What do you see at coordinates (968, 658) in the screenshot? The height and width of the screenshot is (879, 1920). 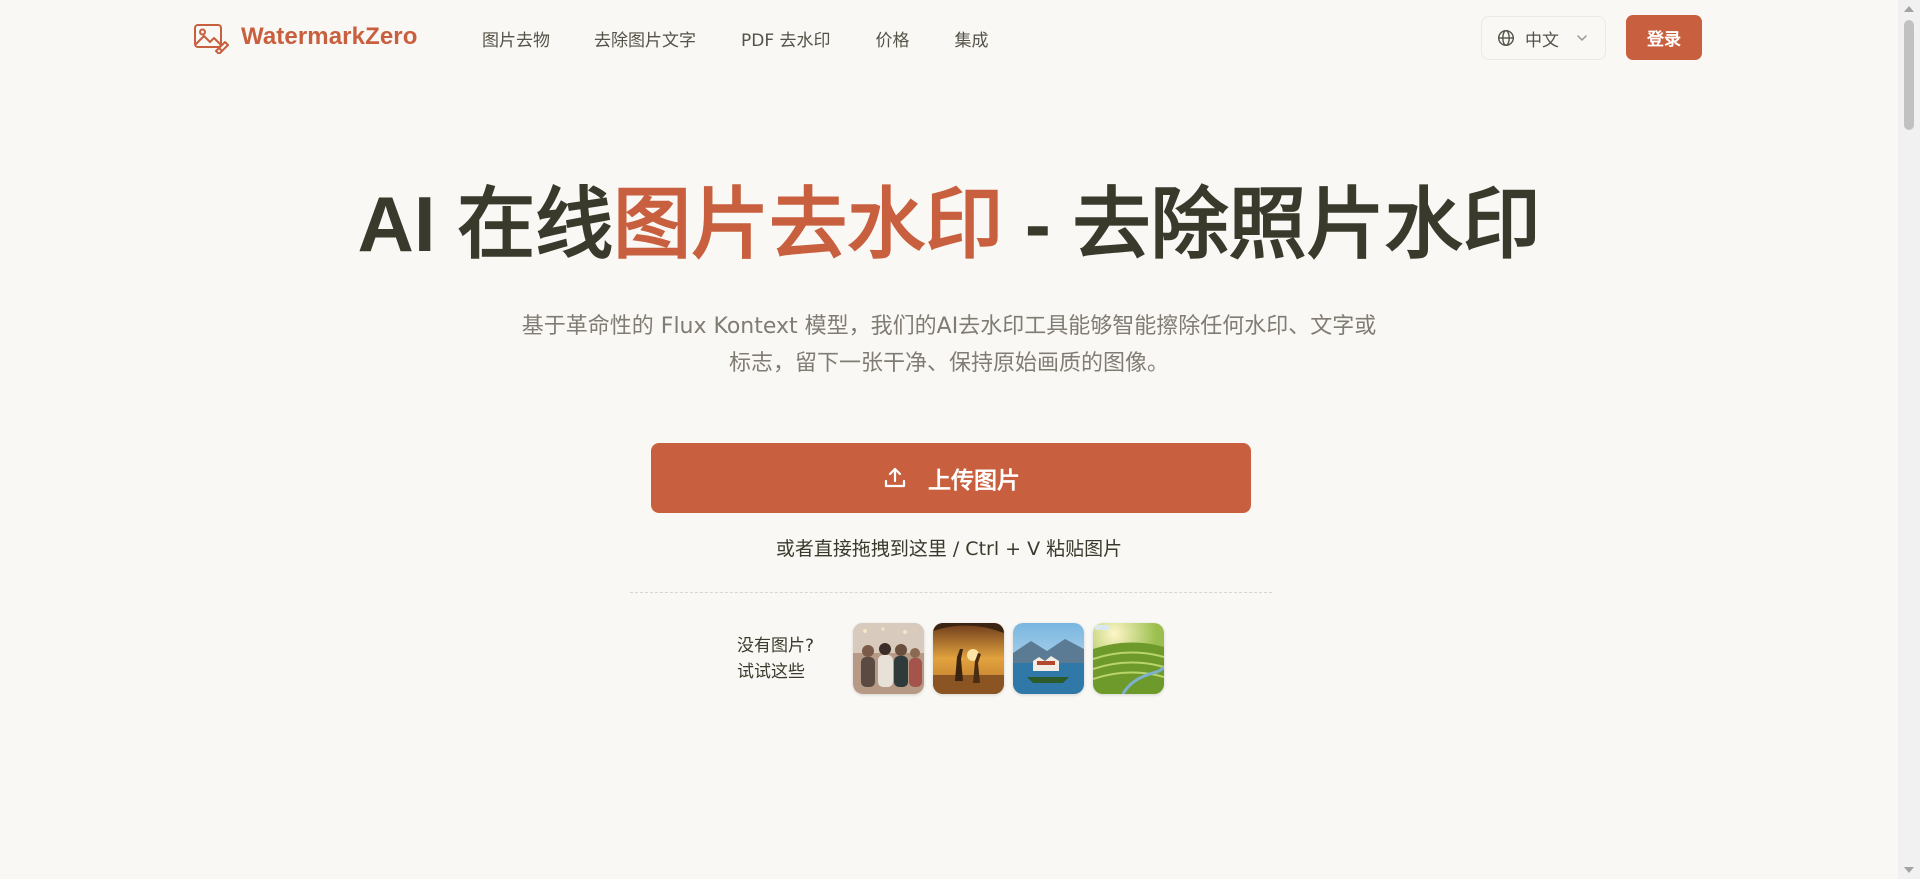 I see `sample-image-giraffes` at bounding box center [968, 658].